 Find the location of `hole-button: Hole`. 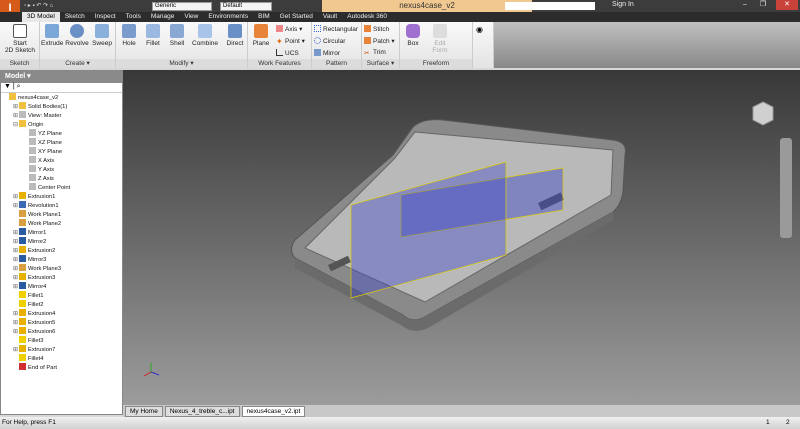

hole-button: Hole is located at coordinates (129, 35).